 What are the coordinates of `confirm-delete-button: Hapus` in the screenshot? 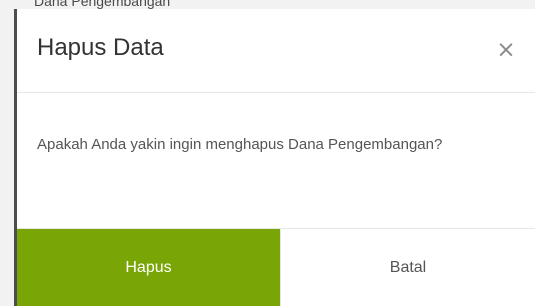 It's located at (148, 267).